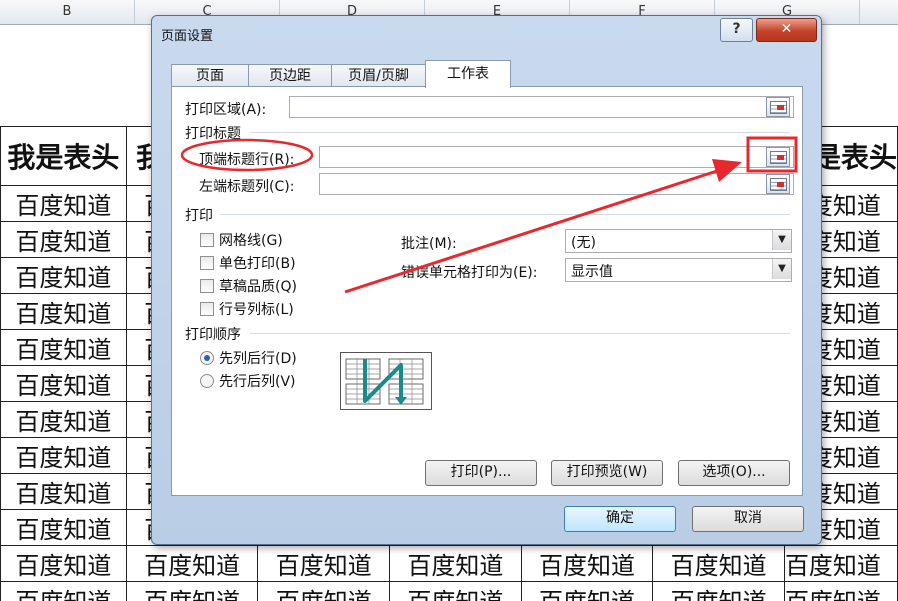 Image resolution: width=898 pixels, height=601 pixels. I want to click on draft-quality-label: 草稿品质(Q), so click(258, 287).